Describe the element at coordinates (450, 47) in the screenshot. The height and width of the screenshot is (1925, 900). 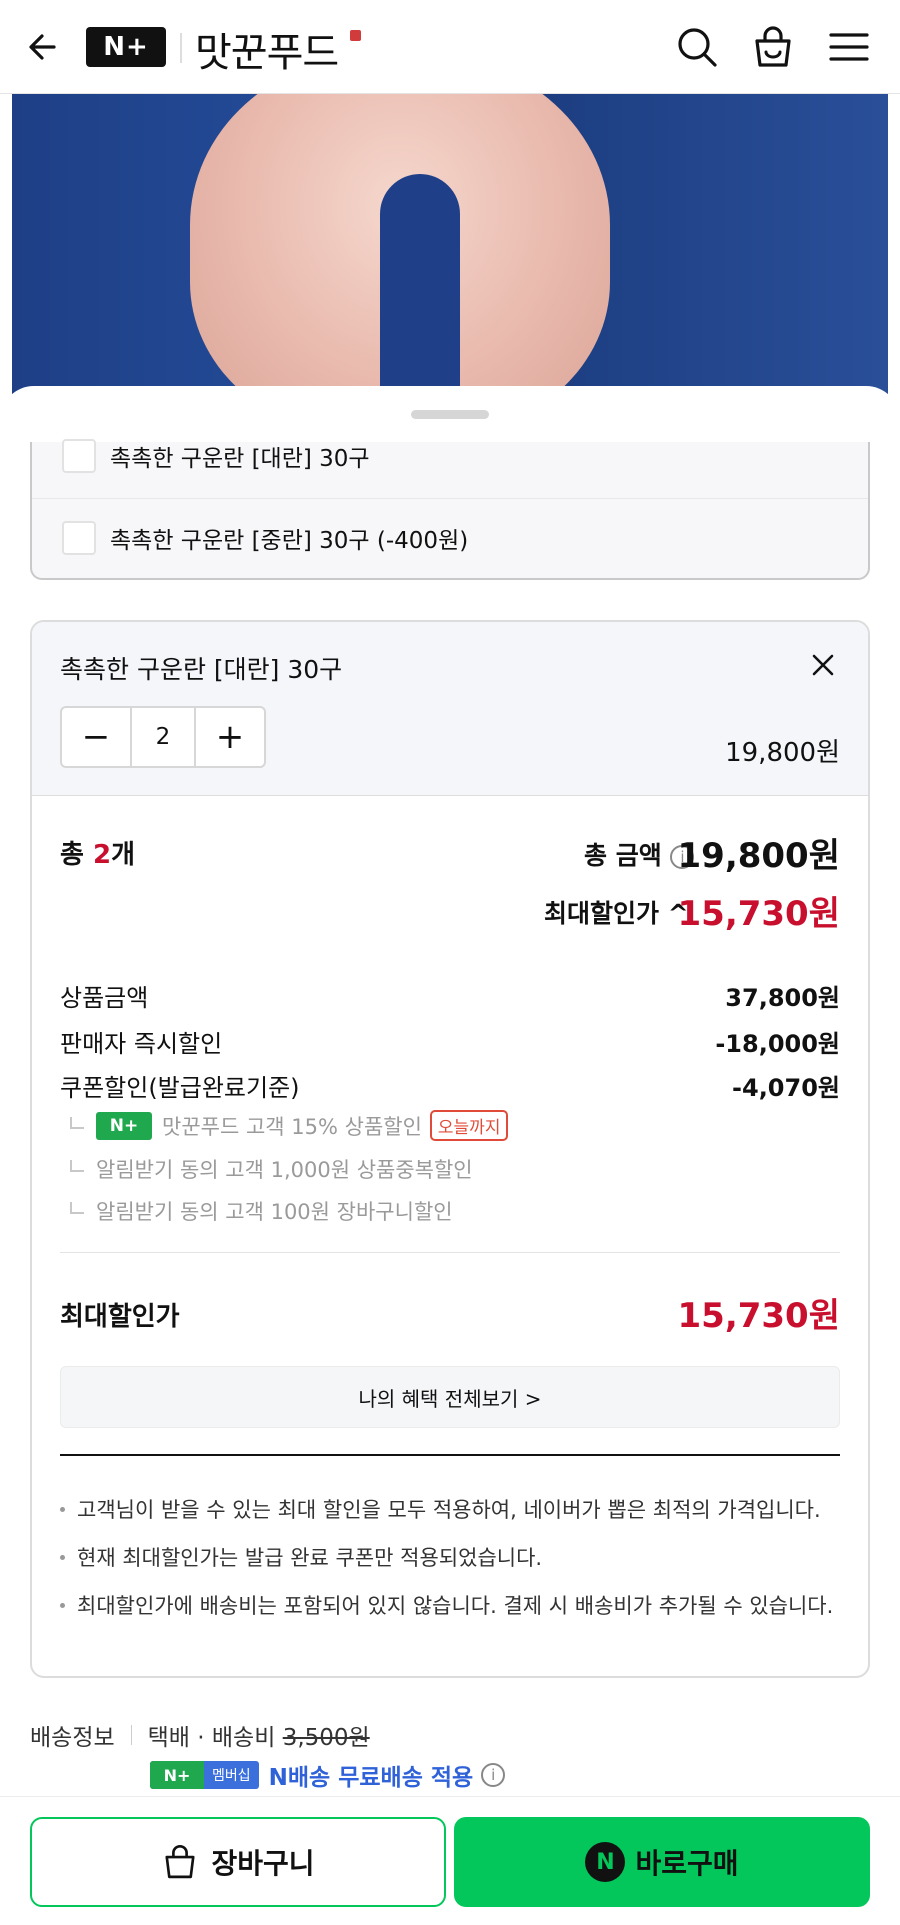
I see `top-header: N+ 맛꾼푸드` at that location.